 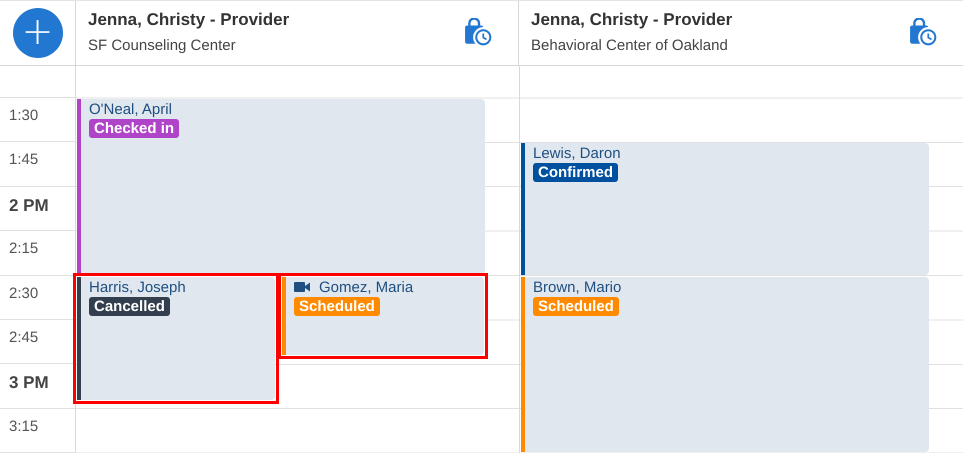 What do you see at coordinates (29, 382) in the screenshot?
I see `time-label: 3 PM` at bounding box center [29, 382].